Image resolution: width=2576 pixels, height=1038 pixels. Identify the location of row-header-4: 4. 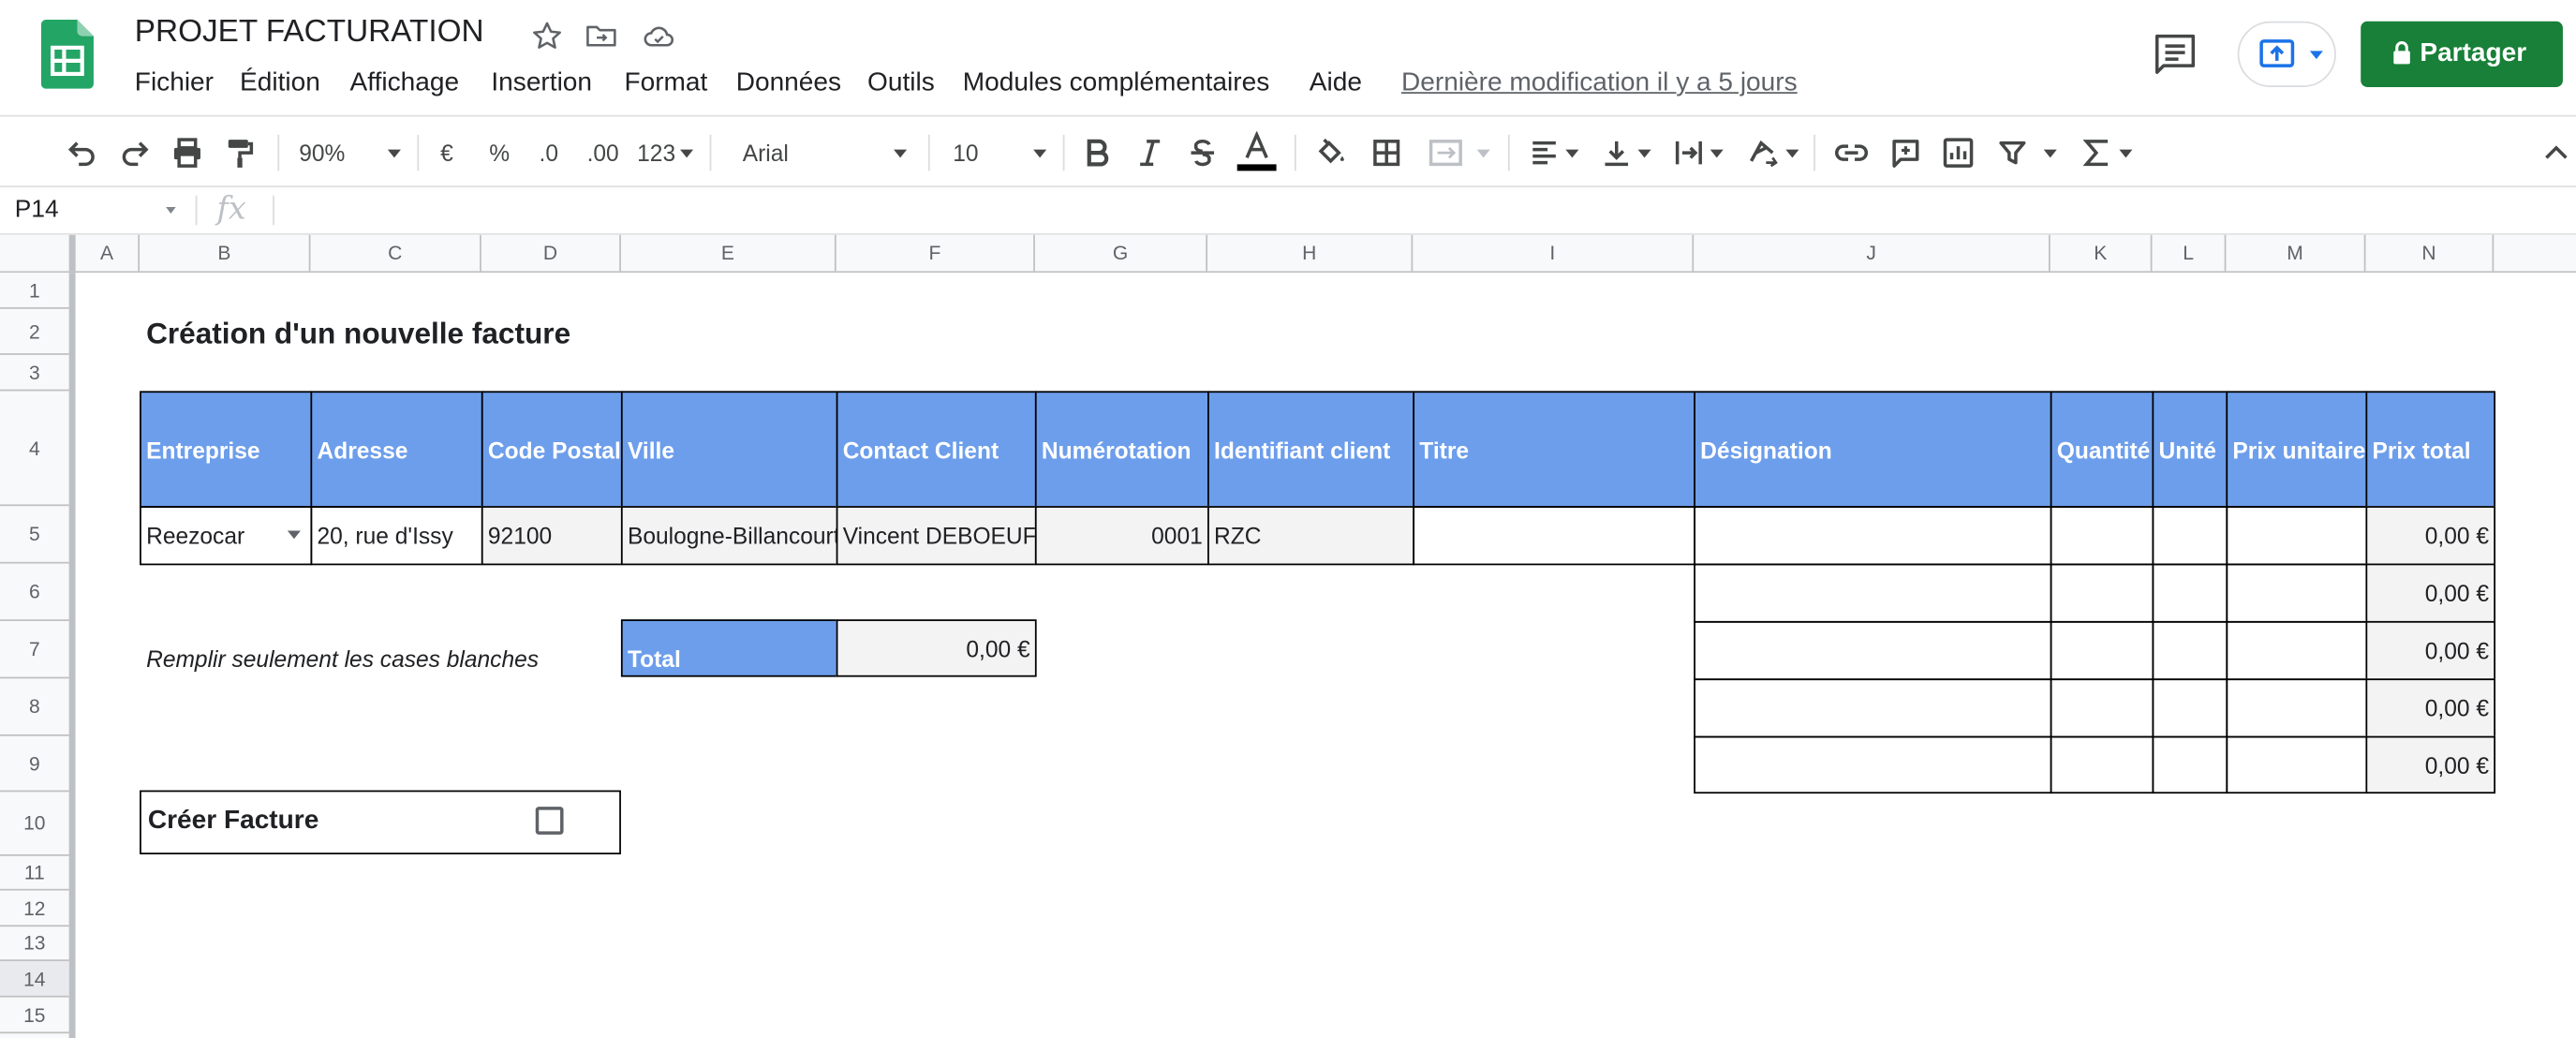
(34, 449).